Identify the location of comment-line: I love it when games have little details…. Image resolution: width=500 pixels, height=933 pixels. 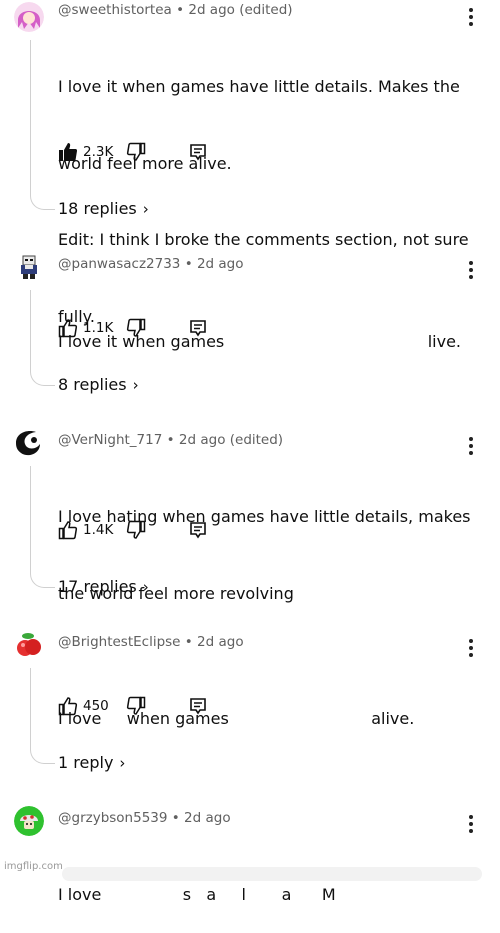
(259, 86).